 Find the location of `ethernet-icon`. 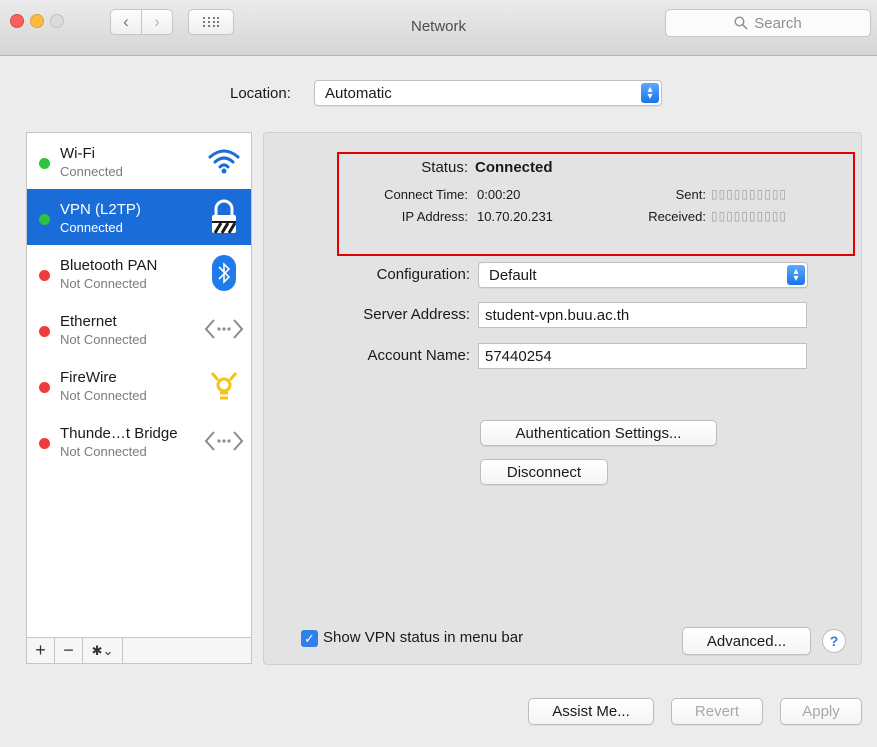

ethernet-icon is located at coordinates (224, 329).